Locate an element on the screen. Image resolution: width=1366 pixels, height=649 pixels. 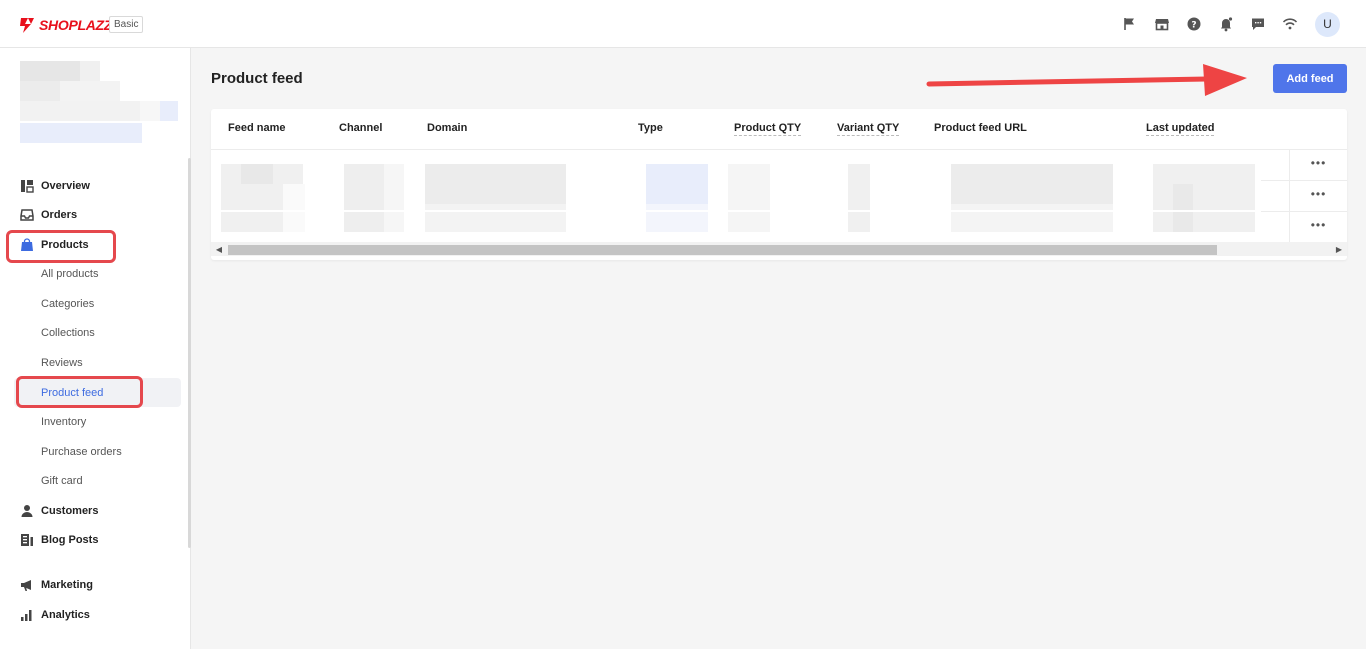
sidebar-item-label: Analytics is located at coordinates (65, 615).